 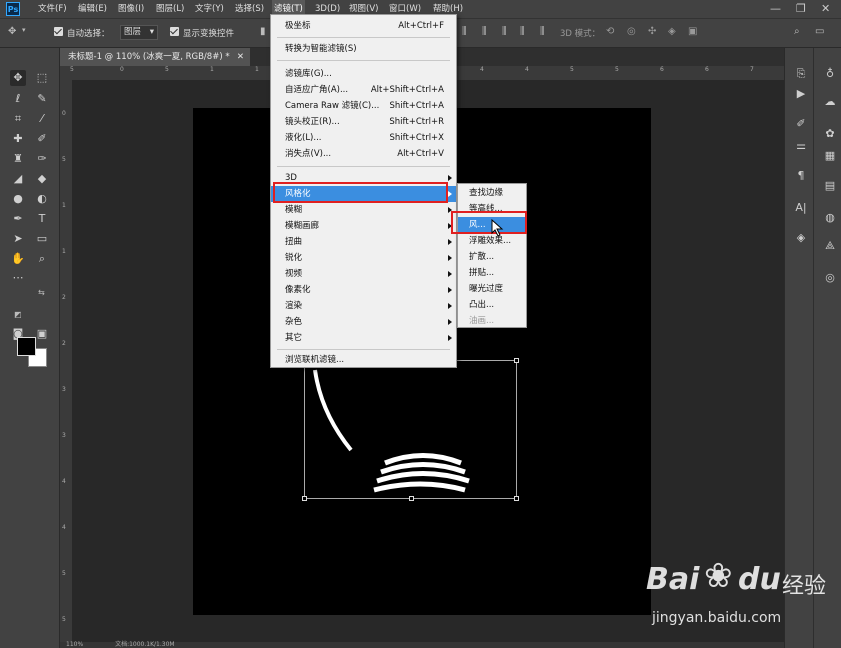 I want to click on screen-mode-icon: ▣, so click(x=42, y=334).